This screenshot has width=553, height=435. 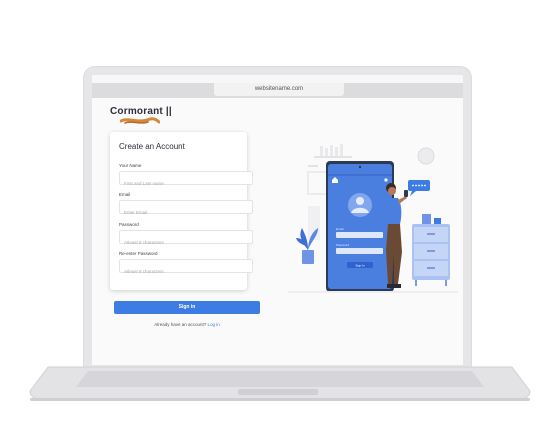 What do you see at coordinates (180, 324) in the screenshot?
I see `login-prompt-text: Already have an account?` at bounding box center [180, 324].